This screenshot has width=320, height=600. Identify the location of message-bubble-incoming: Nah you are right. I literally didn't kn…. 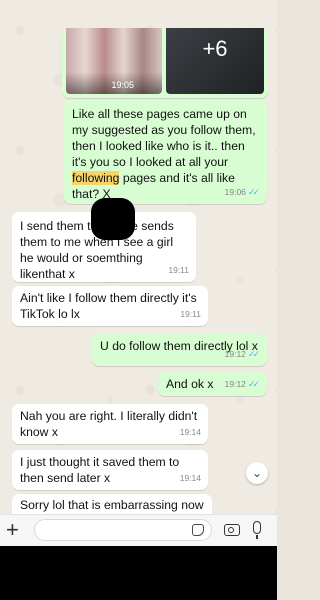
(110, 424).